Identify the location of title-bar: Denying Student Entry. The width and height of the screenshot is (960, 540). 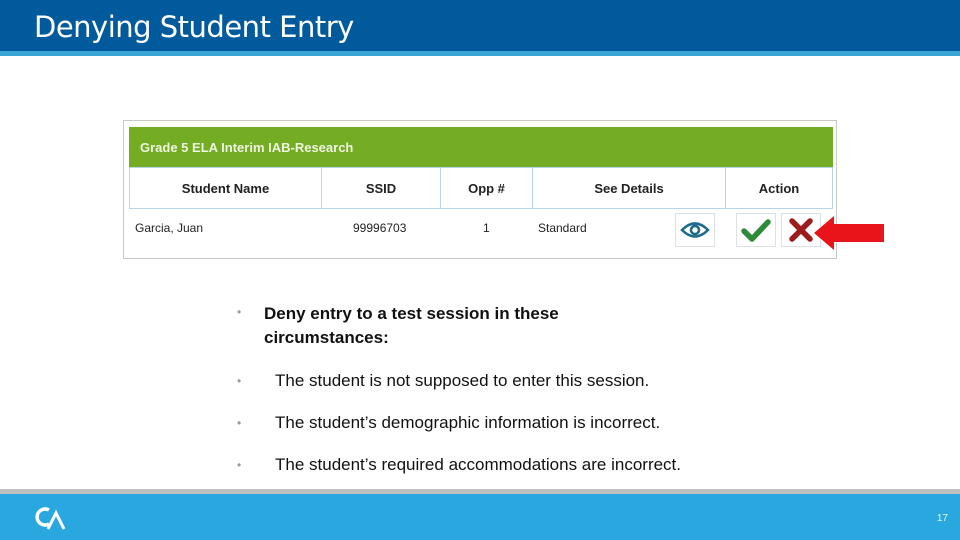
(480, 25).